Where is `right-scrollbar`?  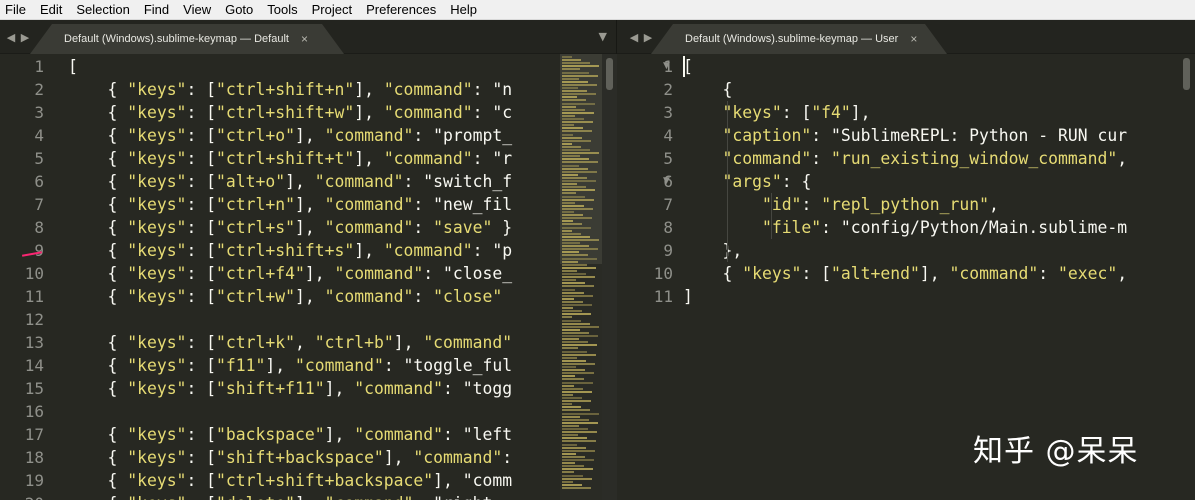 right-scrollbar is located at coordinates (1186, 277).